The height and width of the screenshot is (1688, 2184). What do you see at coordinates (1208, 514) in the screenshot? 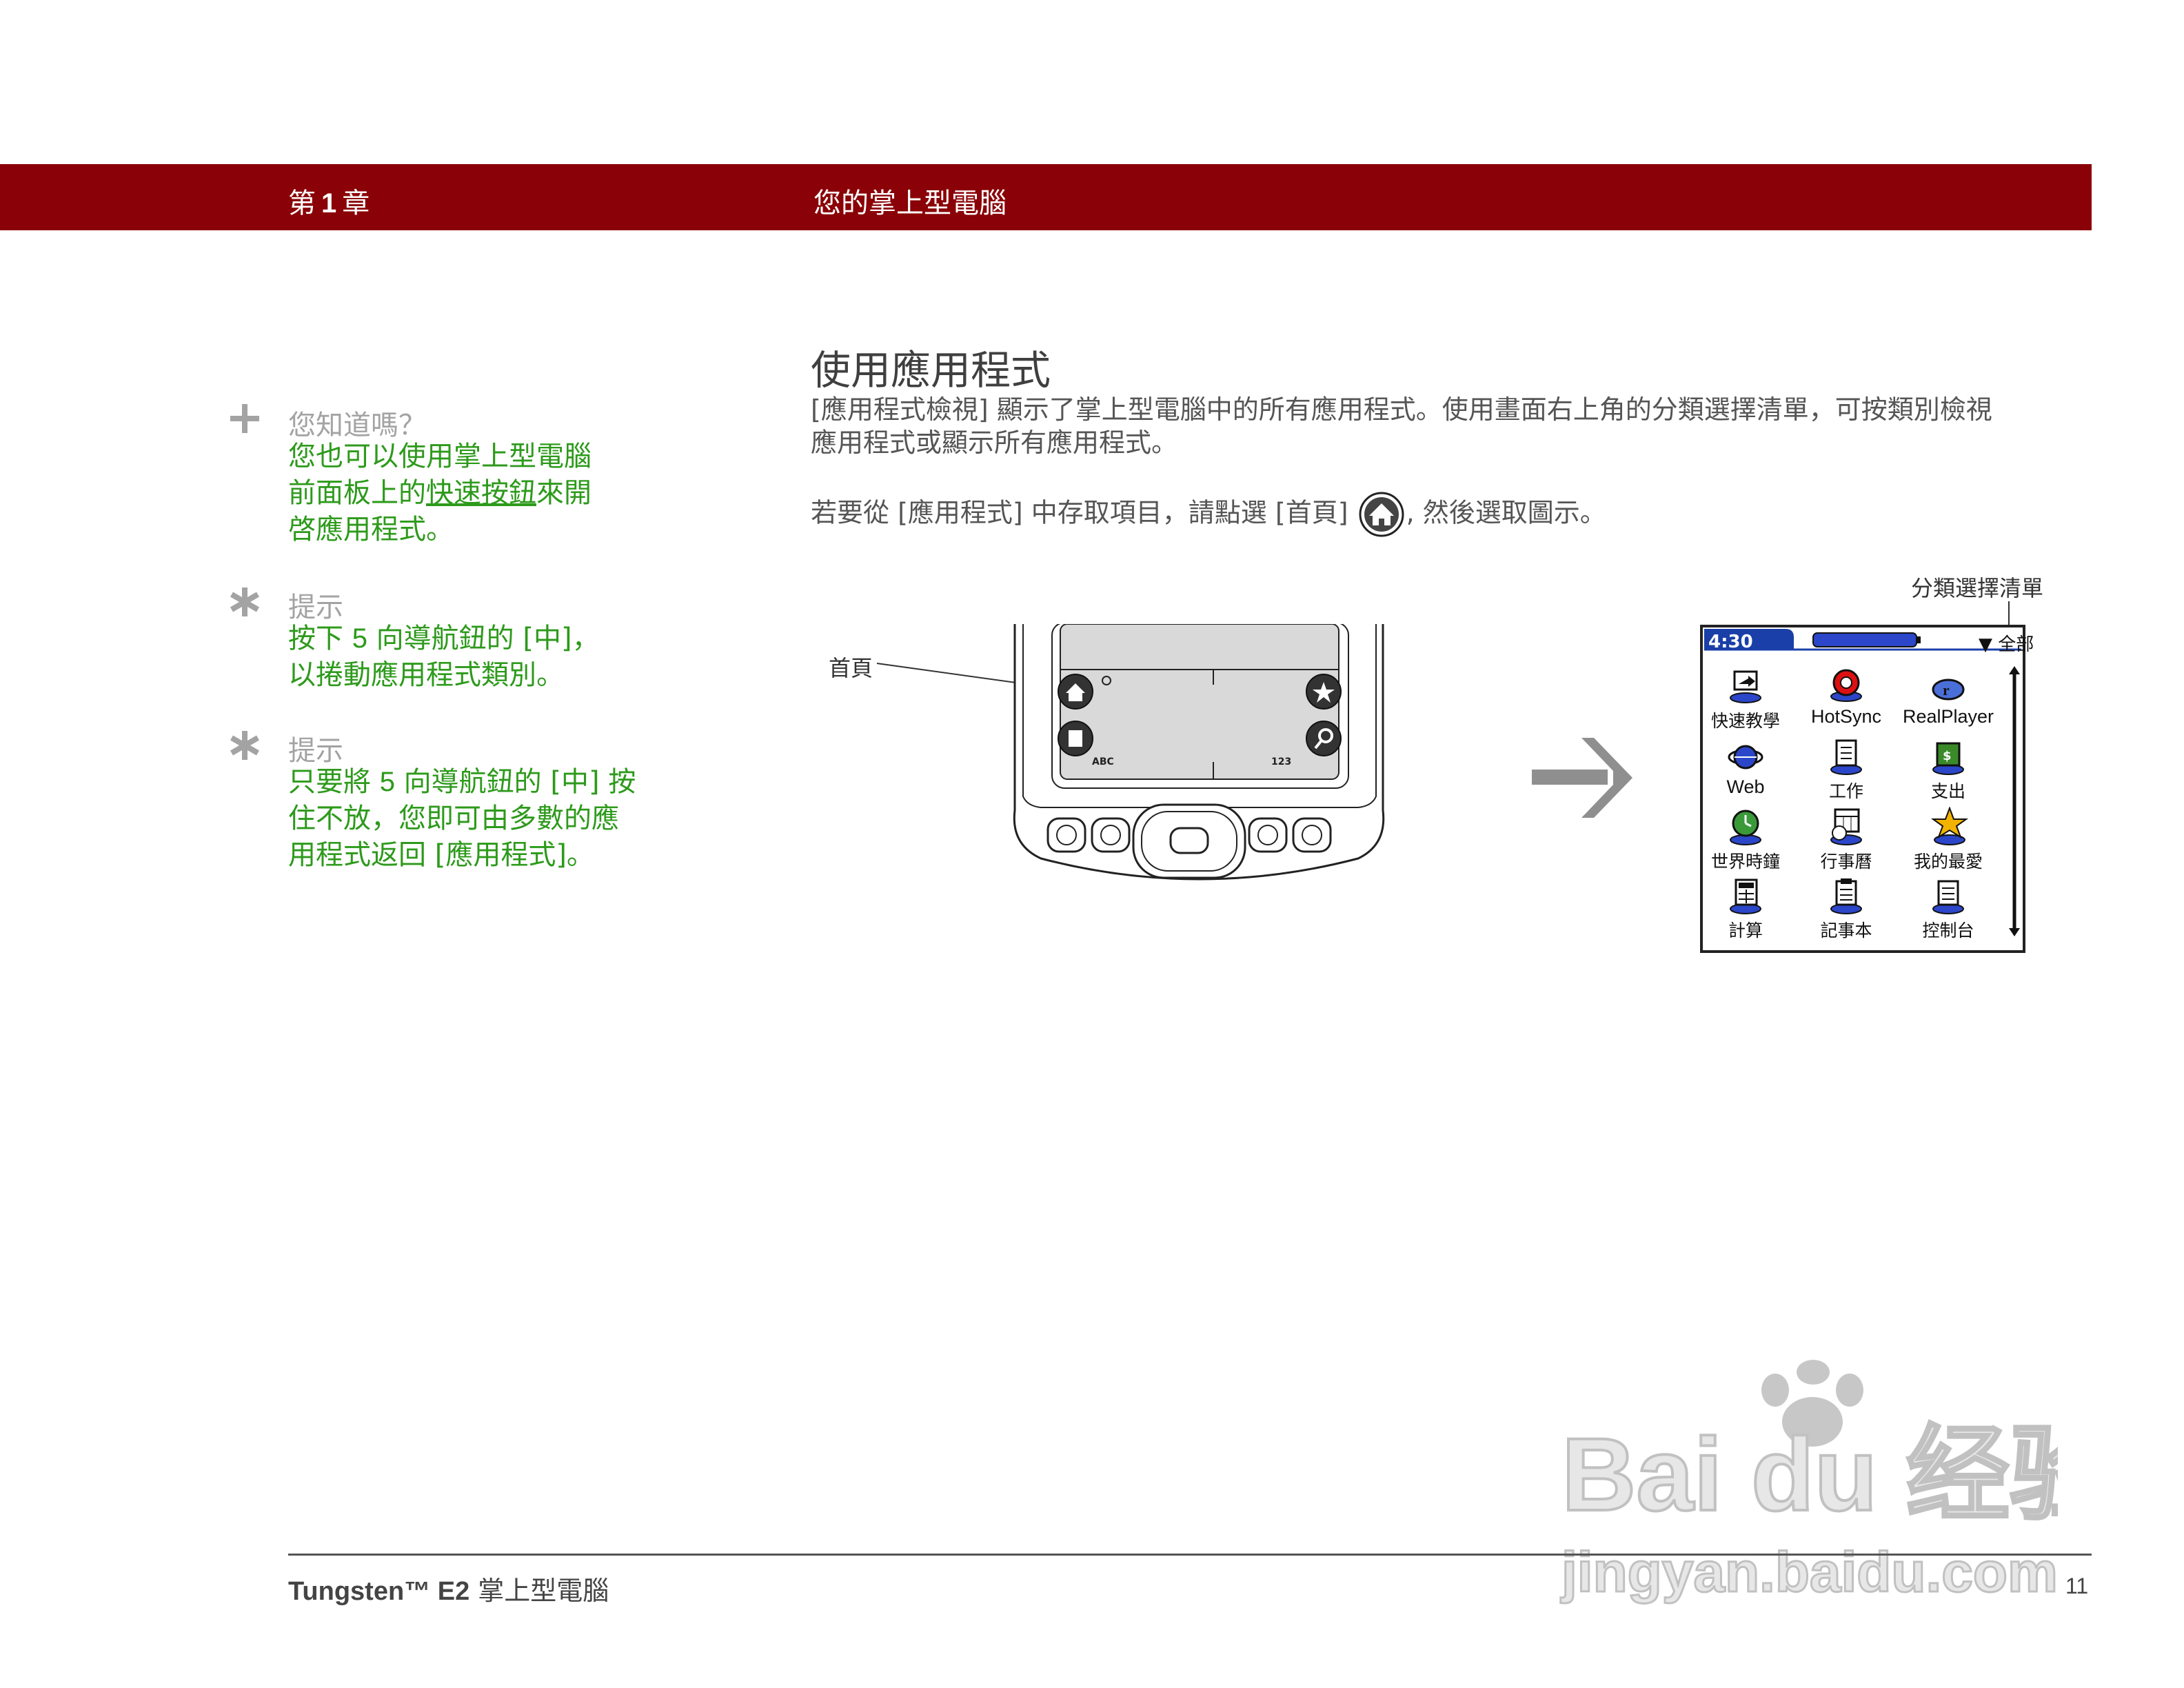
I see `instruction-paragraph: 若要從 [應用程式] 中存取項目，請點選 [首頁] , 然後選取圖示。` at bounding box center [1208, 514].